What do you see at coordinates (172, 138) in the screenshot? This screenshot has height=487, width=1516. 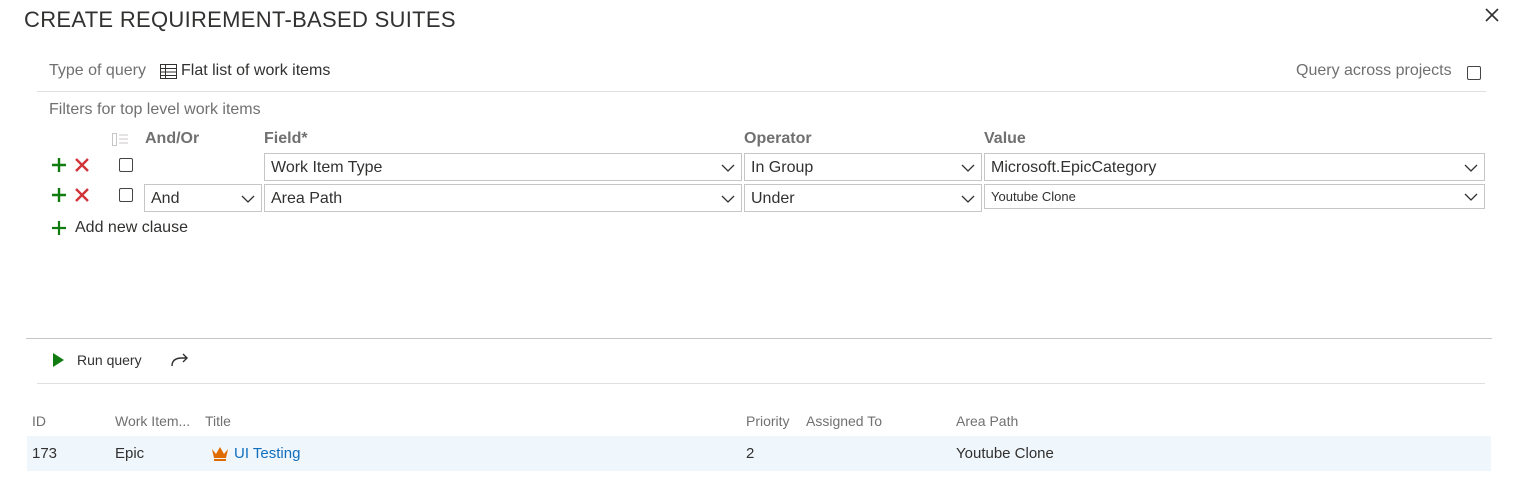 I see `column-header-and-or: And/Or` at bounding box center [172, 138].